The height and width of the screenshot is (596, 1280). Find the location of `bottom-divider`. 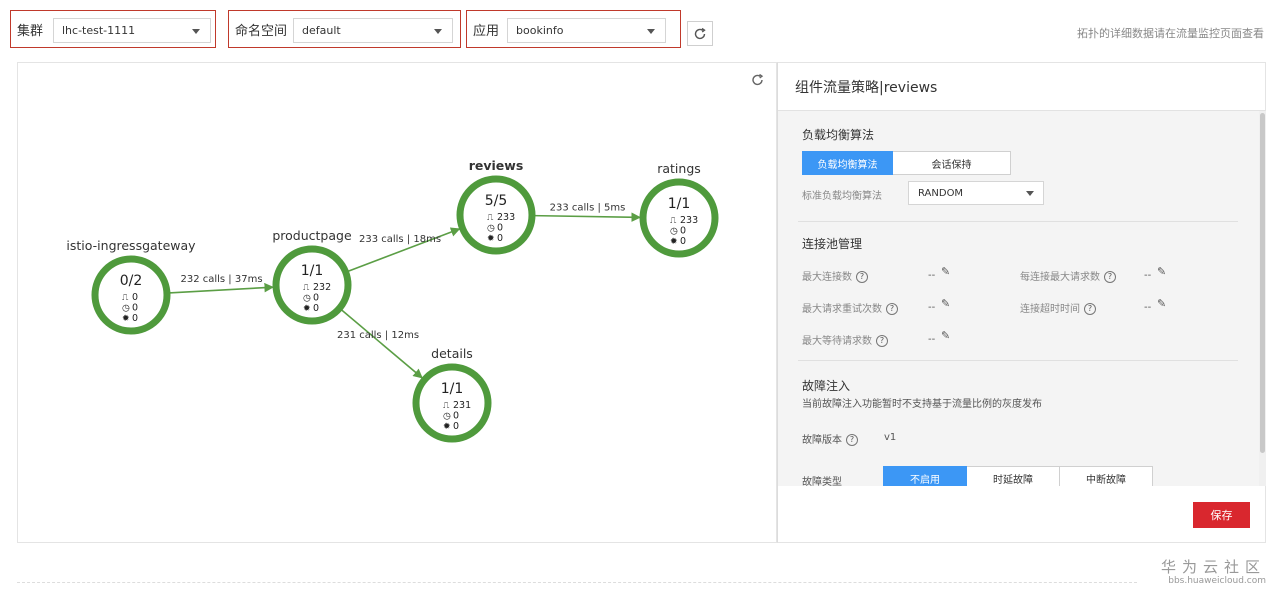

bottom-divider is located at coordinates (577, 582).